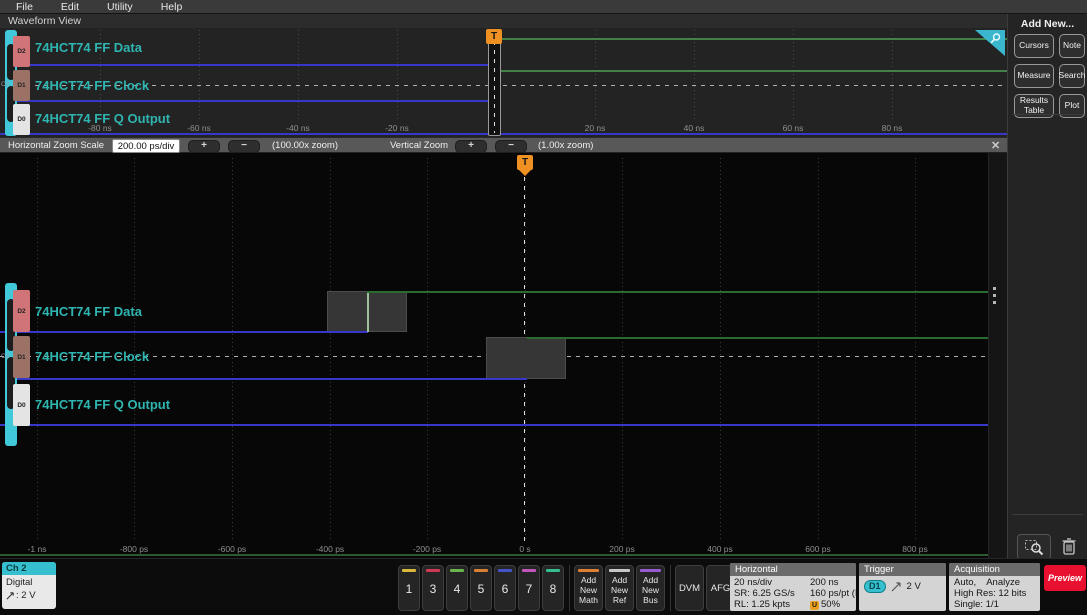  What do you see at coordinates (457, 588) in the screenshot?
I see `channel-4-button: 4` at bounding box center [457, 588].